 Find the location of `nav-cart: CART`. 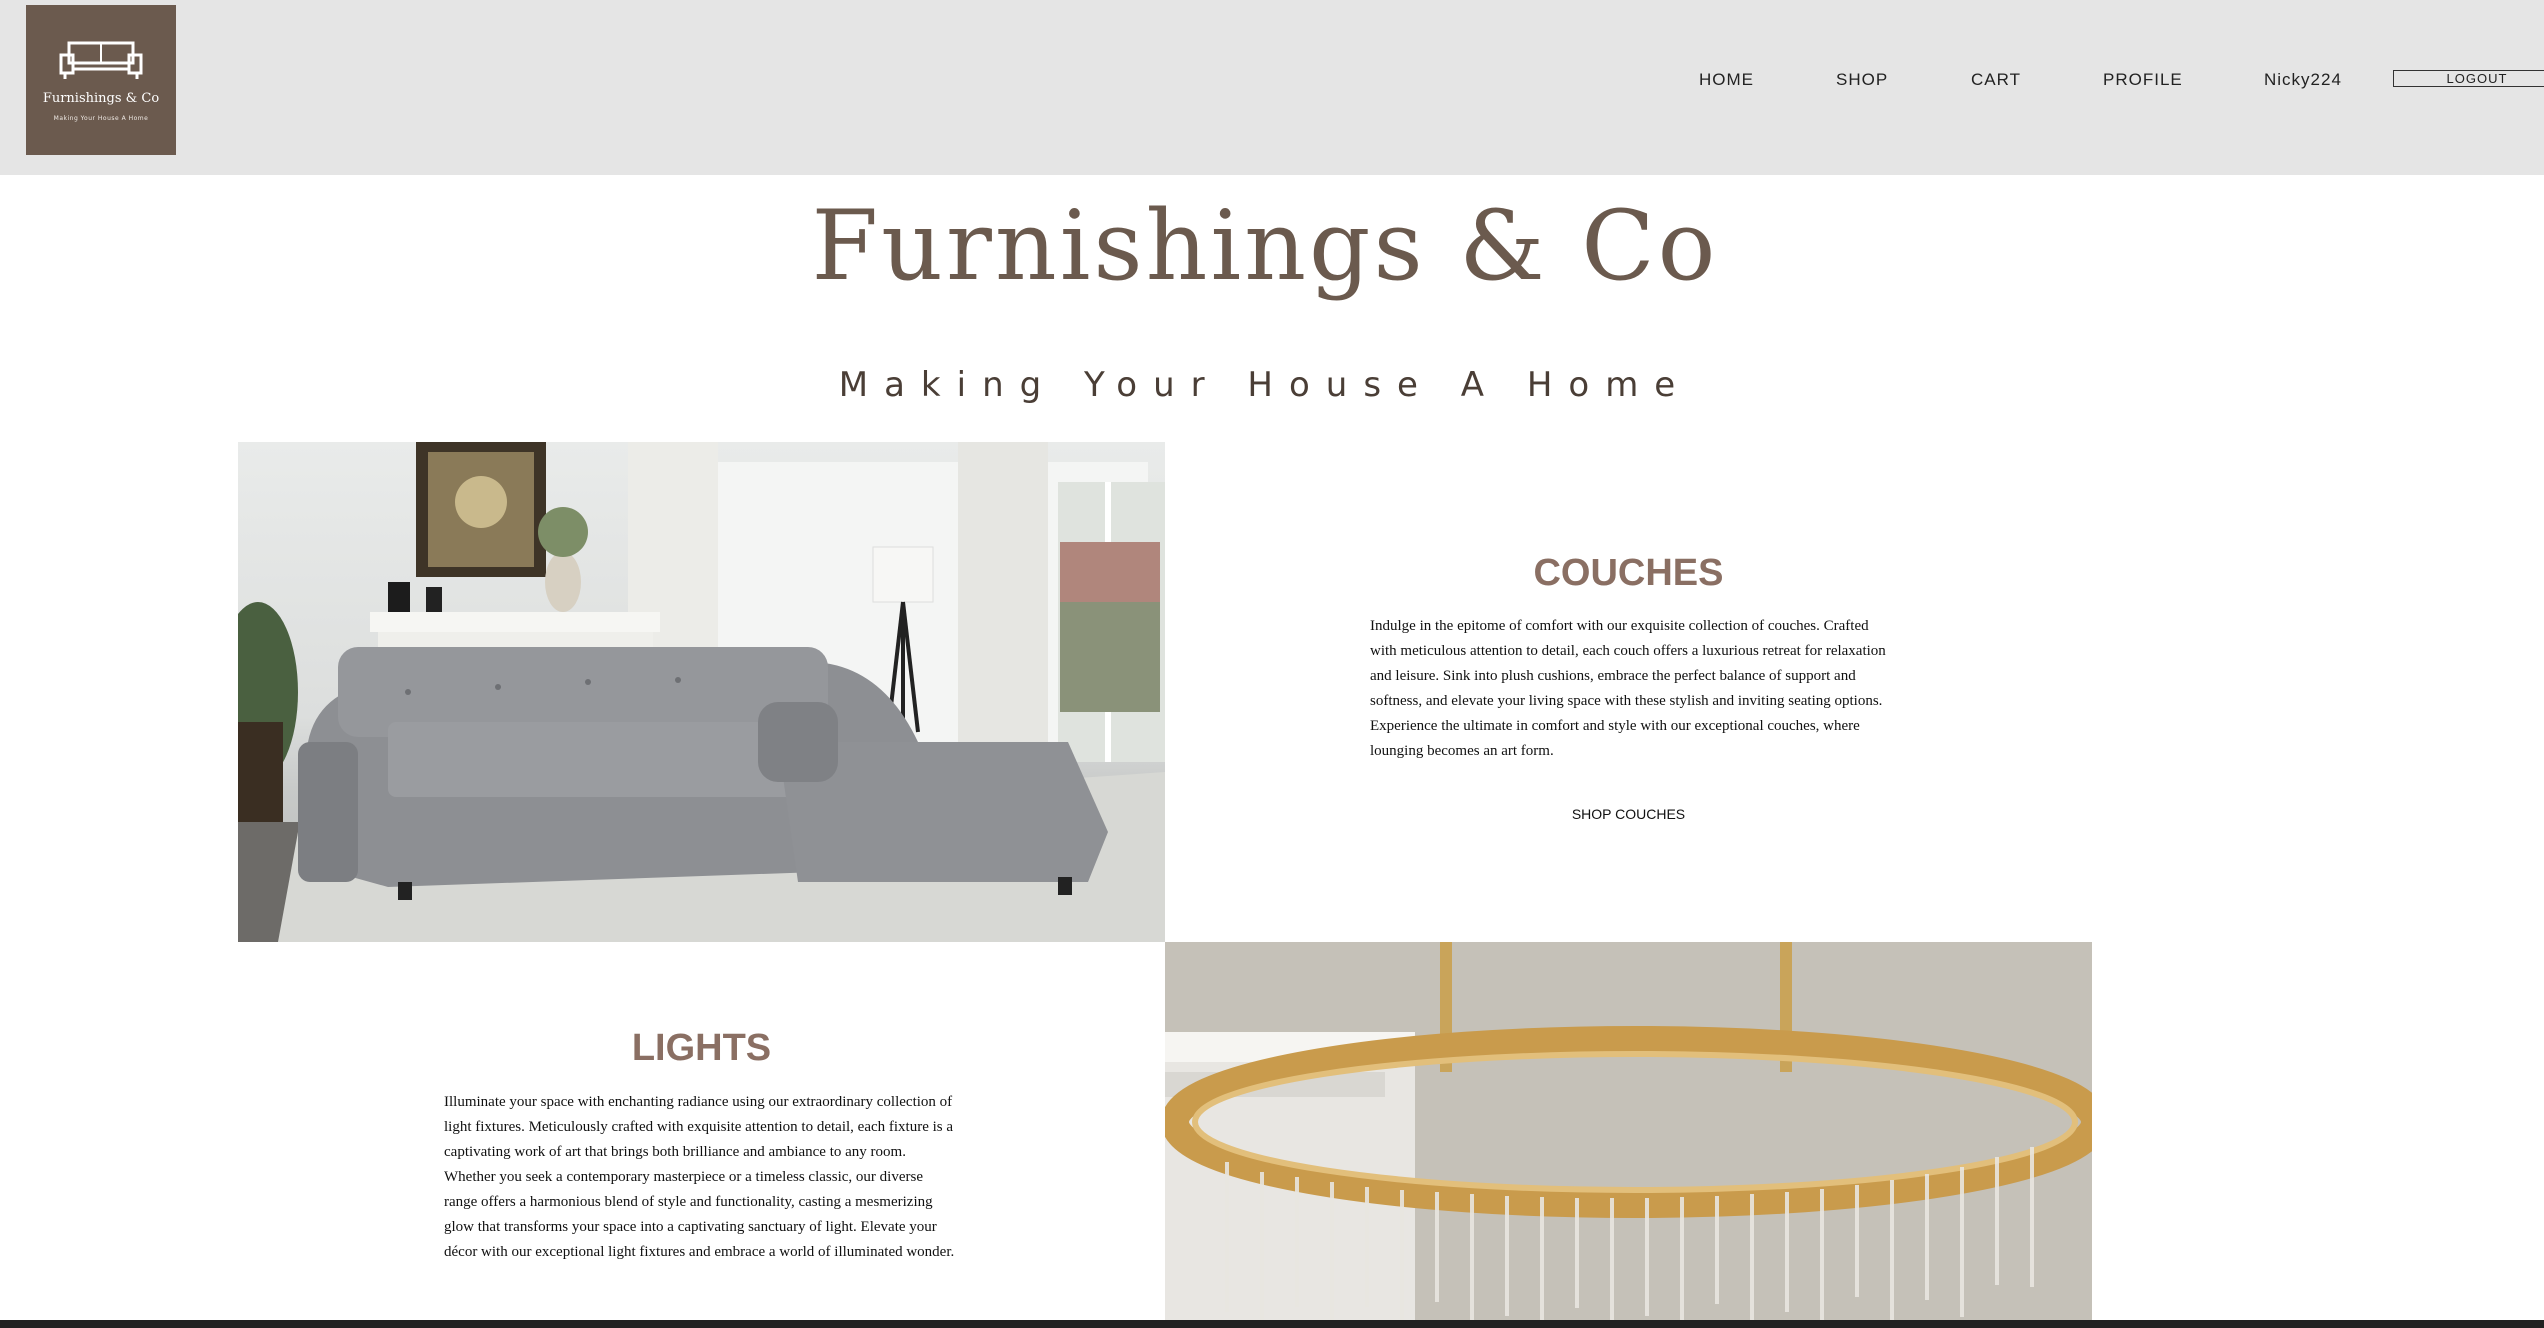

nav-cart: CART is located at coordinates (1996, 80).